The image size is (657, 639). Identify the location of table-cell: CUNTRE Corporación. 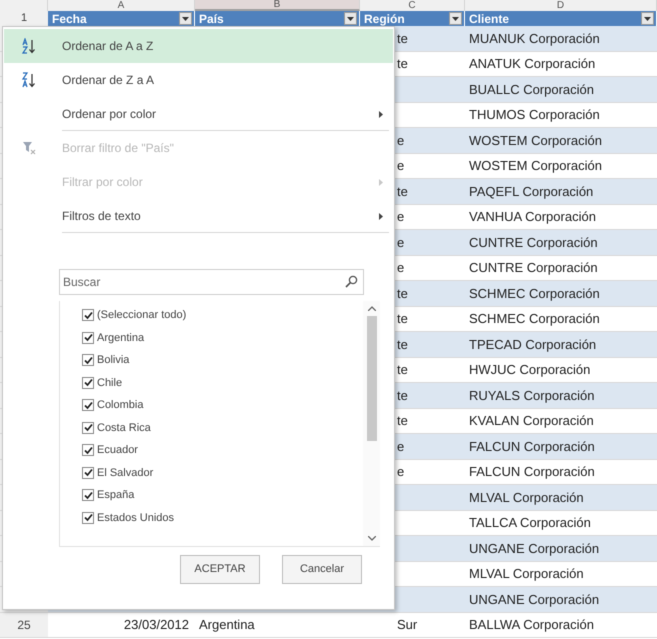
(561, 242).